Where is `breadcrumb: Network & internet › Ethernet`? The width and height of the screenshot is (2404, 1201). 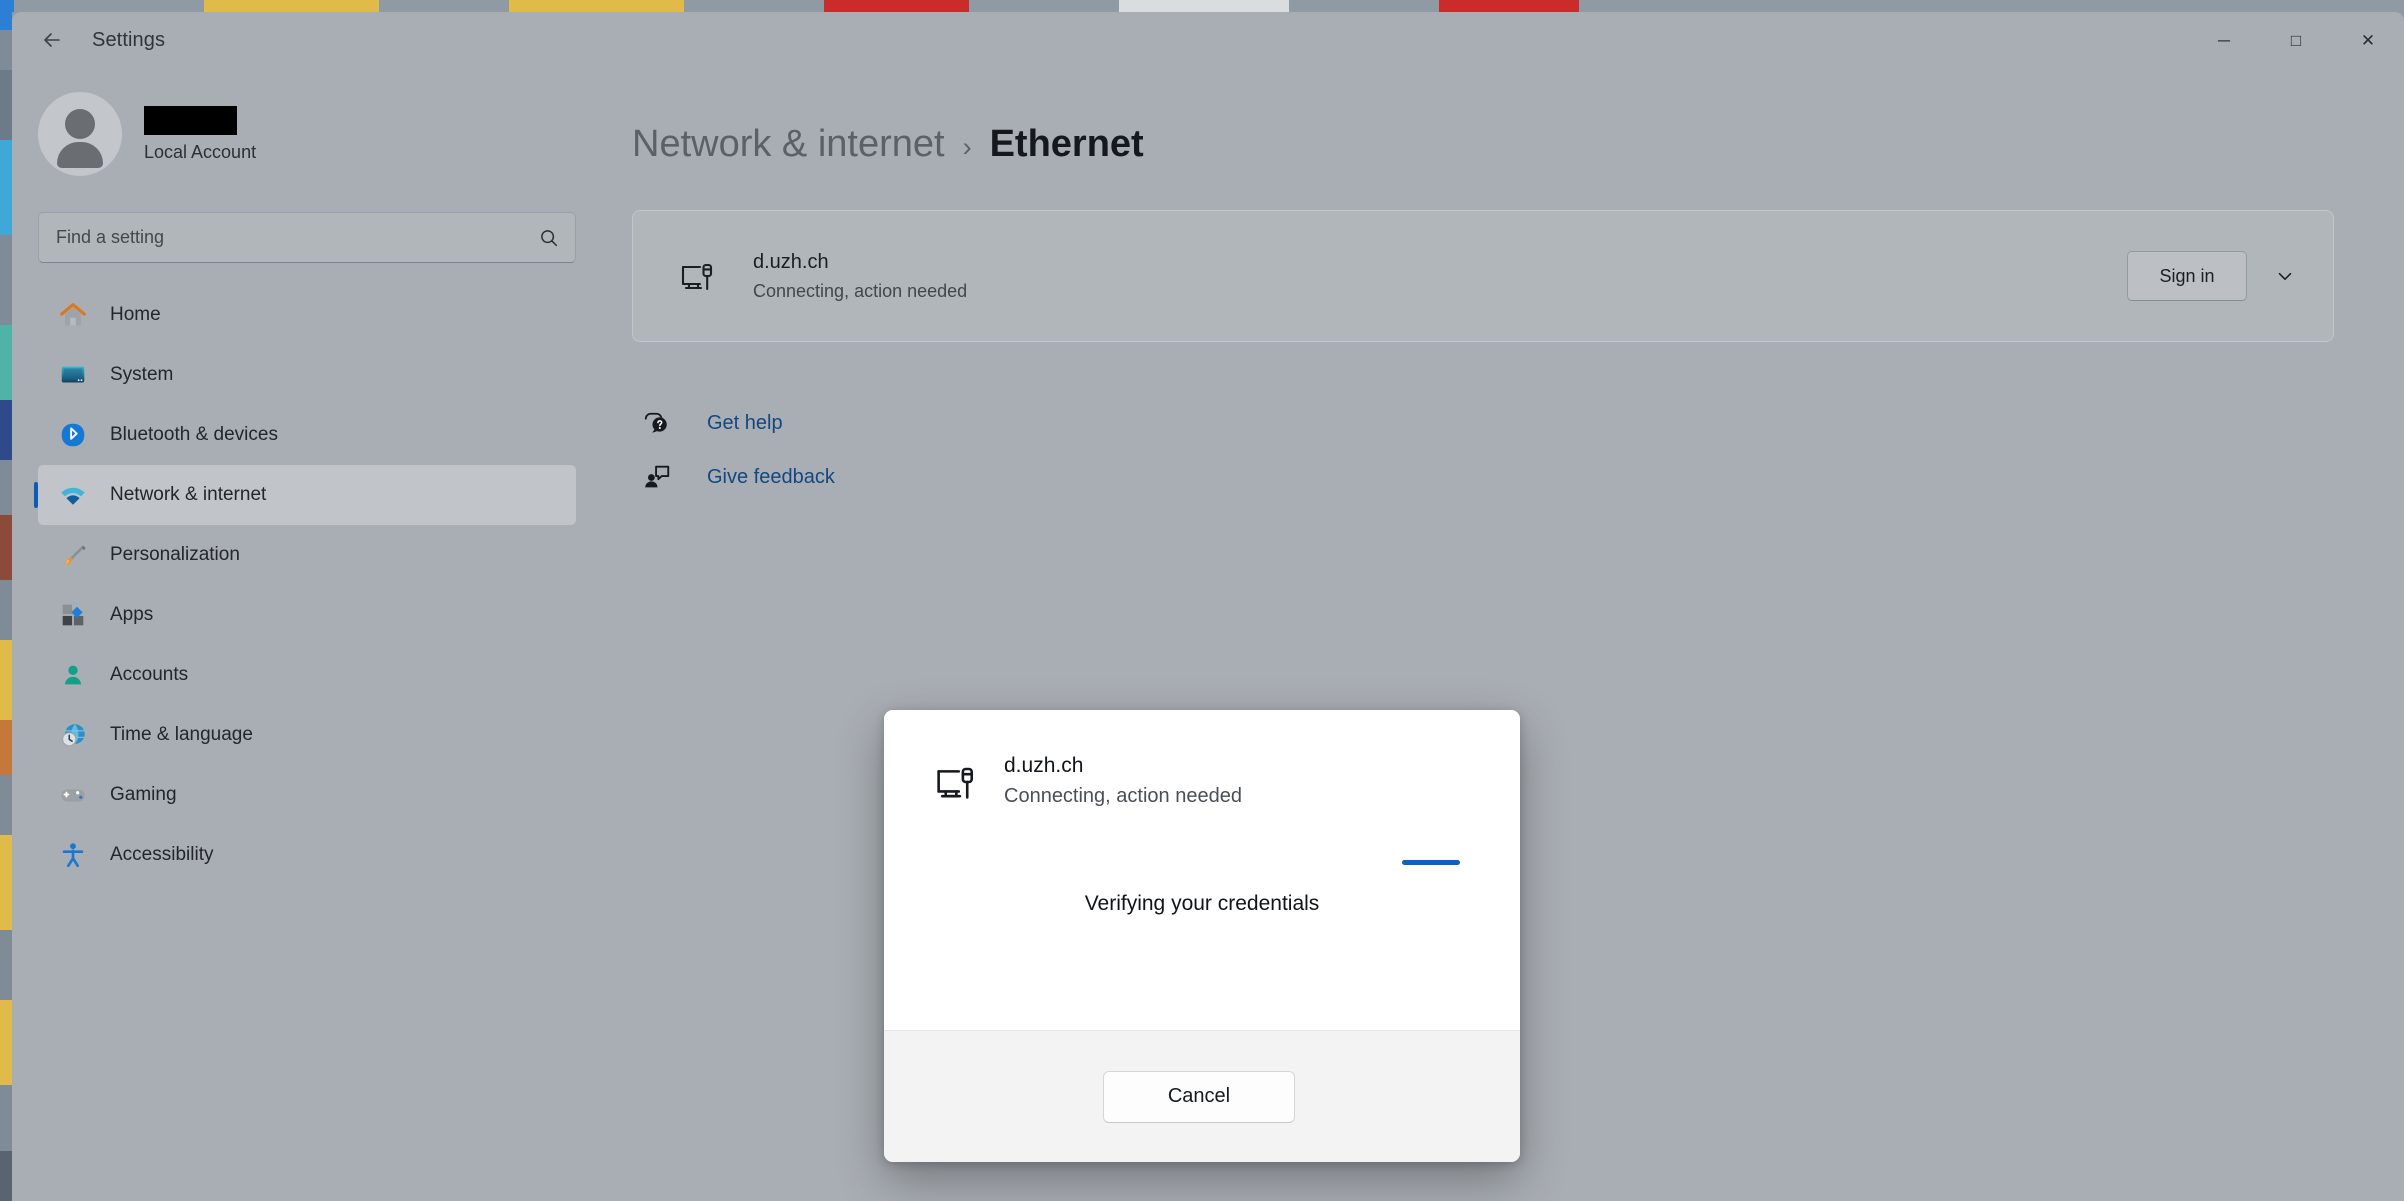
breadcrumb: Network & internet › Ethernet is located at coordinates (1483, 144).